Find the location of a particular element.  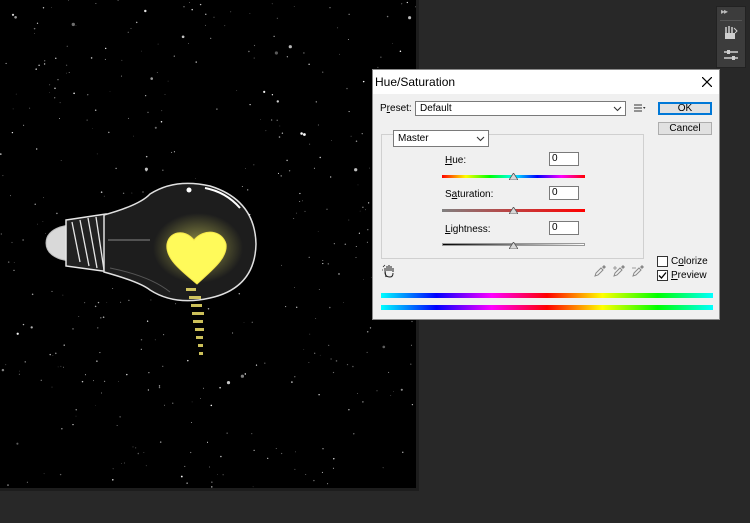

channel-dropdown: Master is located at coordinates (441, 138).